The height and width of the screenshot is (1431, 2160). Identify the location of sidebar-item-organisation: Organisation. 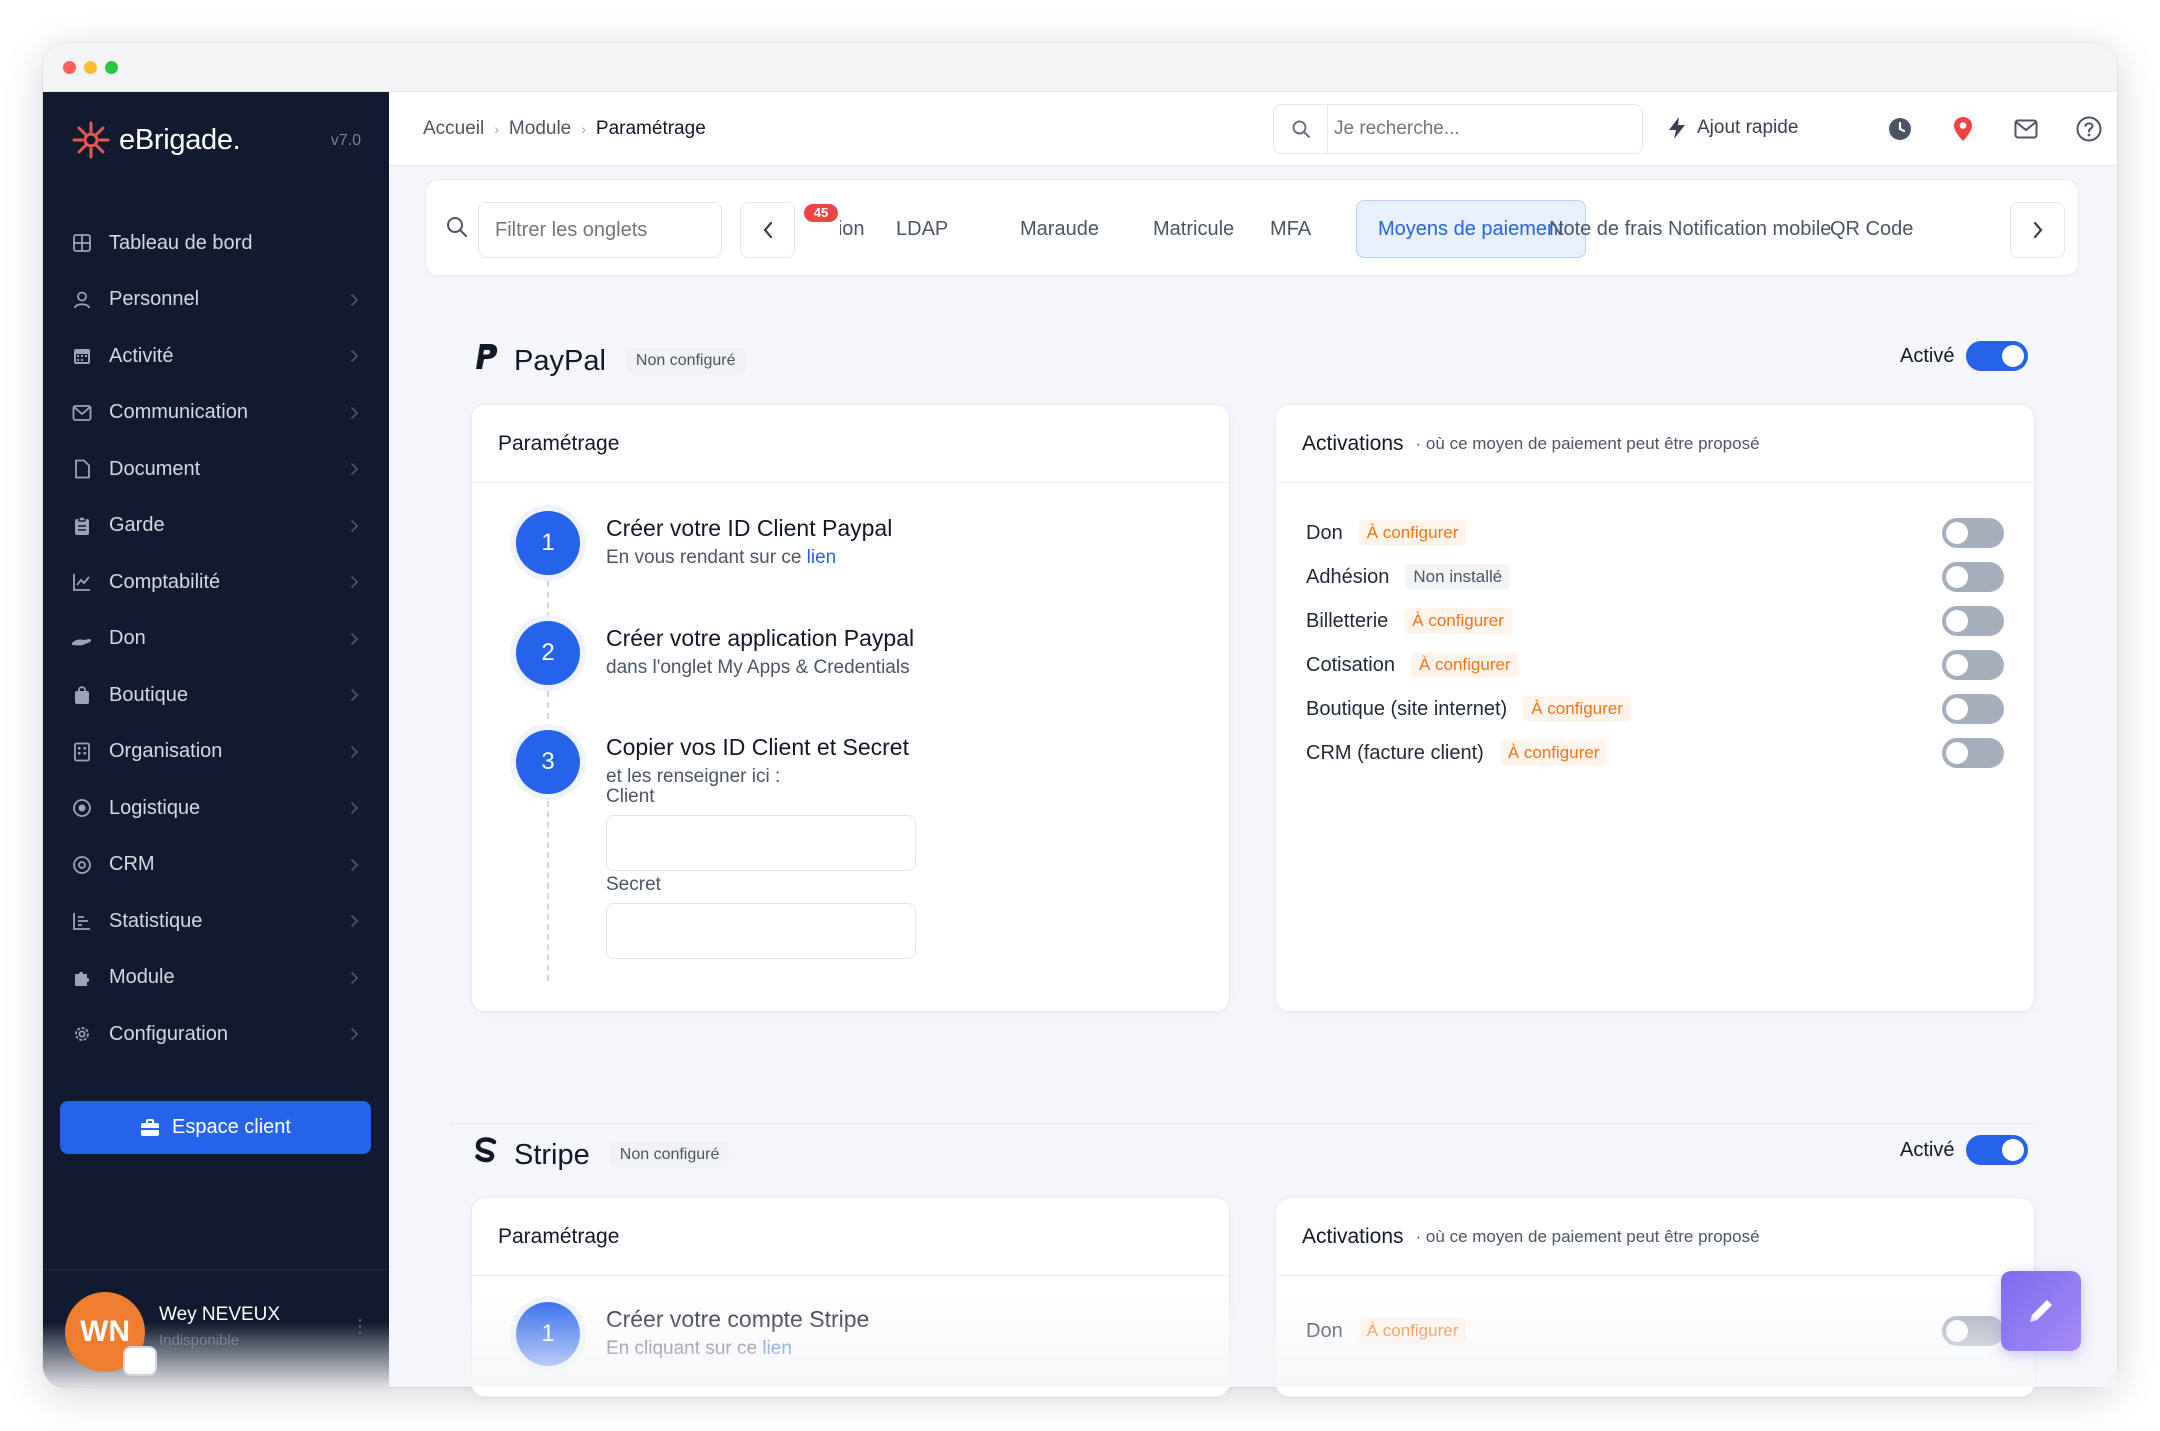
(216, 752).